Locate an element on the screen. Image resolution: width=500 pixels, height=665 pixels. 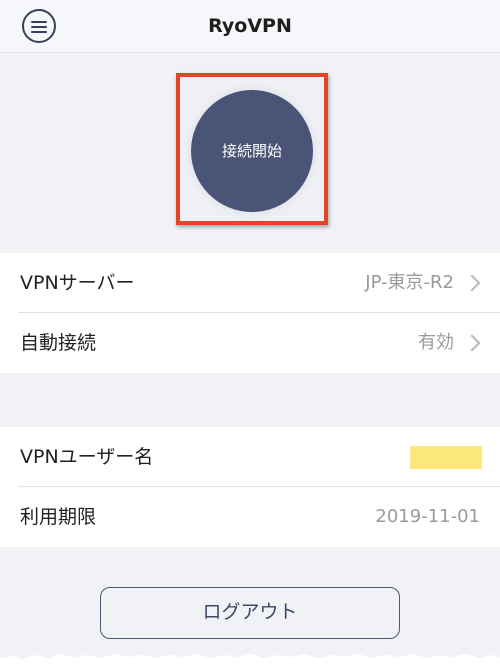
expiry-row: 利用期限 2019-11-01 is located at coordinates (250, 517).